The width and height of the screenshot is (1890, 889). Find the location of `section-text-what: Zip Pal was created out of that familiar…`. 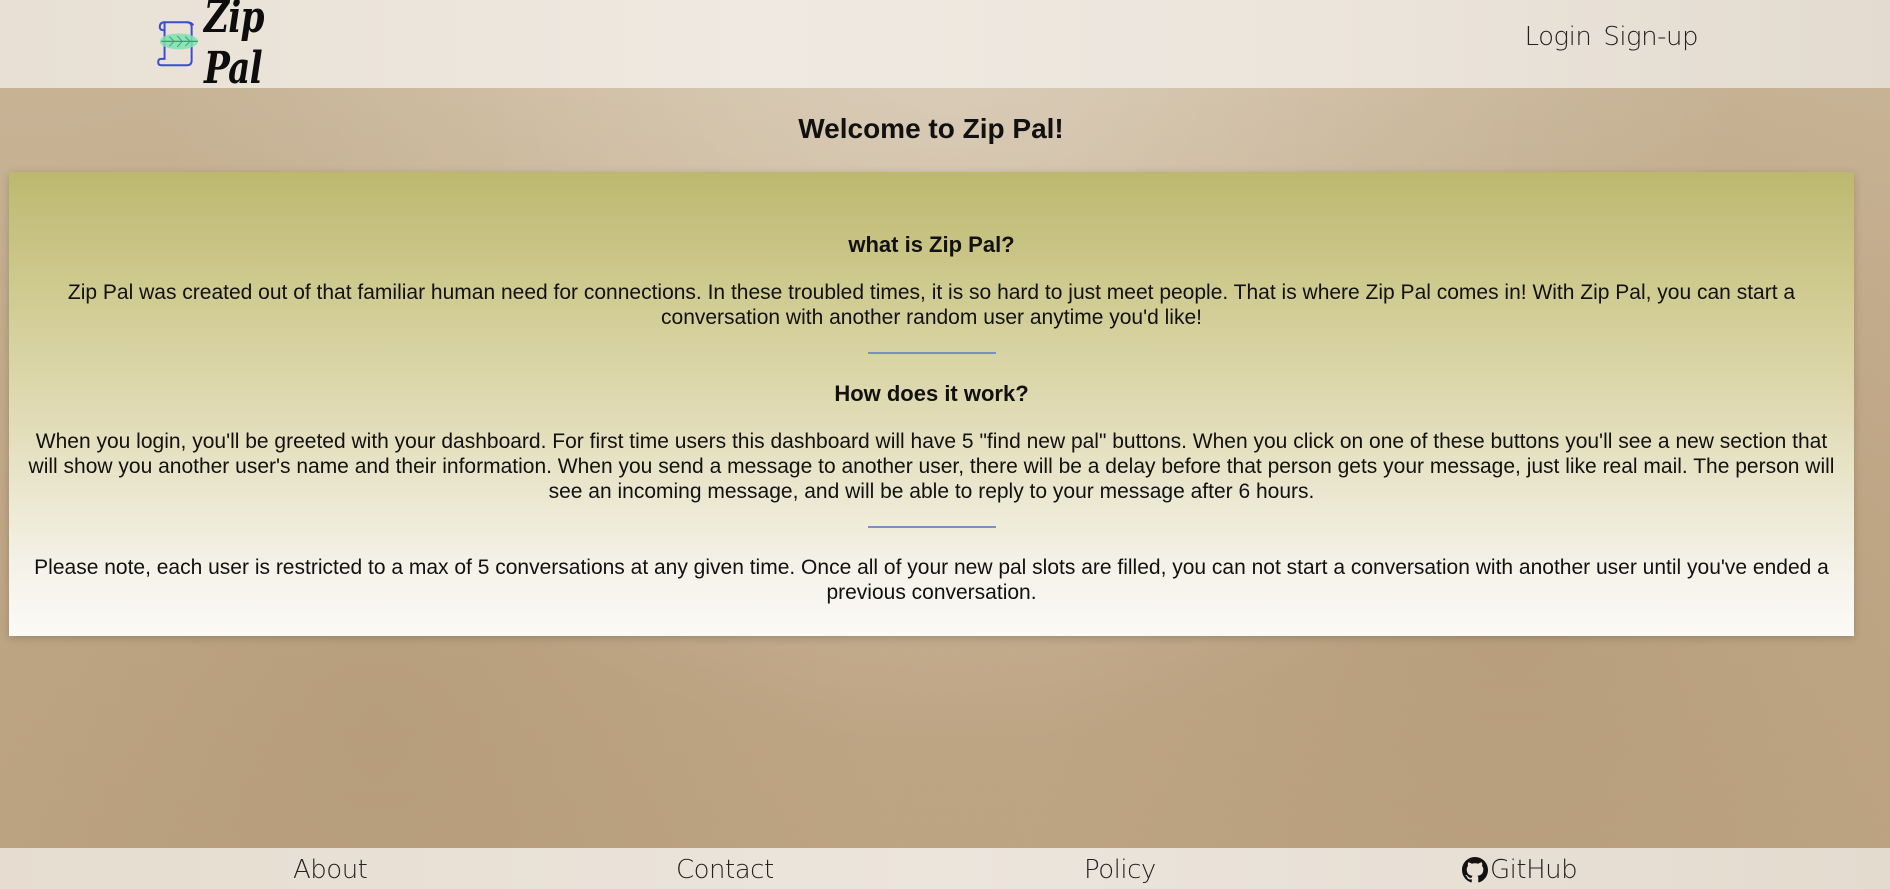

section-text-what: Zip Pal was created out of that familiar… is located at coordinates (931, 305).